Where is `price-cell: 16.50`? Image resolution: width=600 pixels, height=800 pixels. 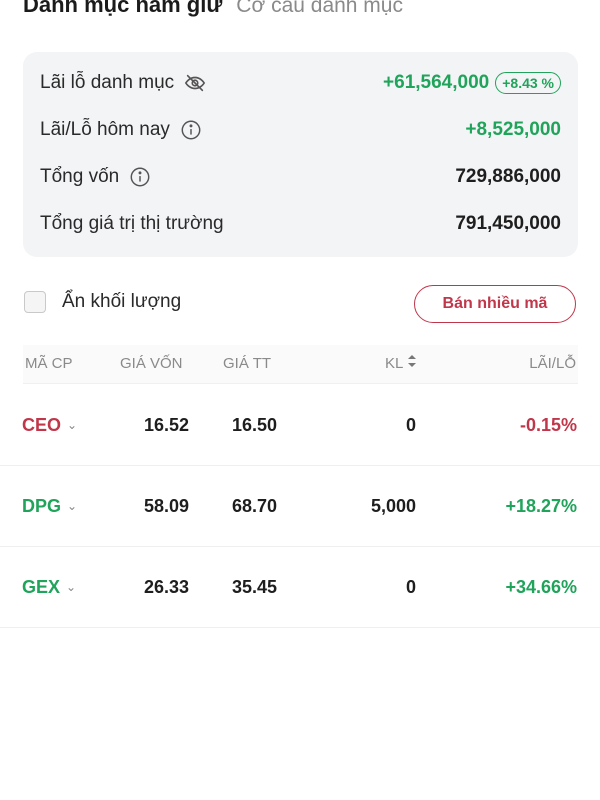 price-cell: 16.50 is located at coordinates (254, 425).